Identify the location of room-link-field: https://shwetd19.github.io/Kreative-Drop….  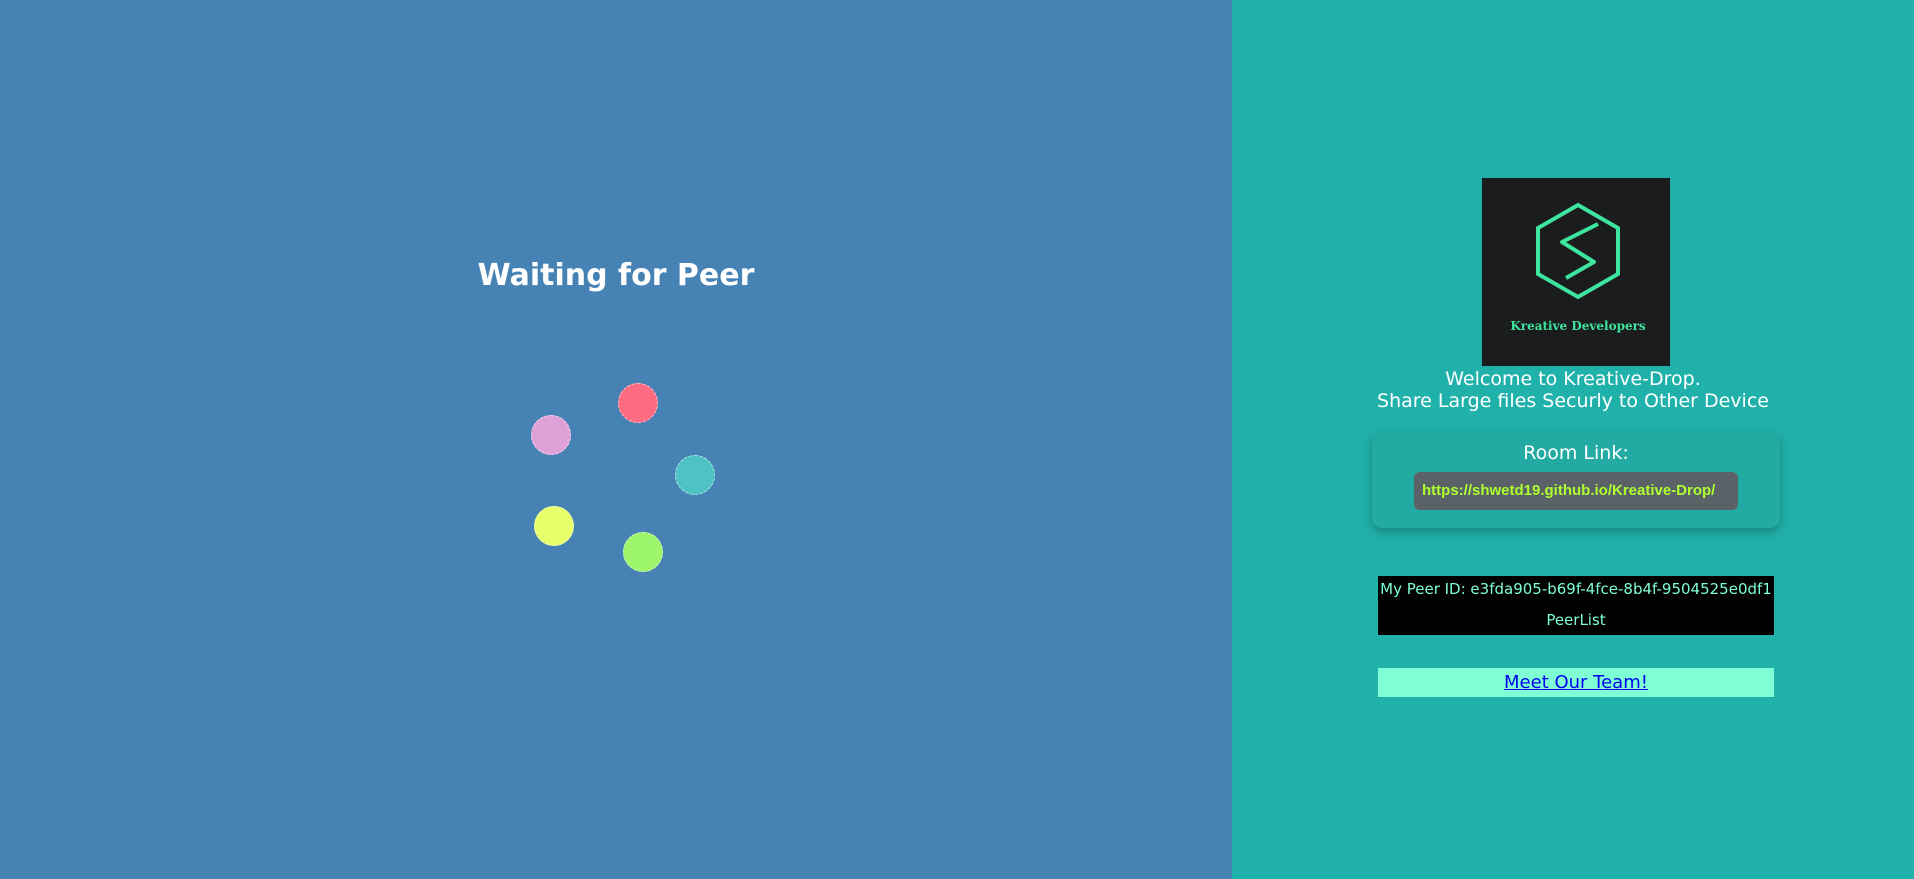
(1576, 491).